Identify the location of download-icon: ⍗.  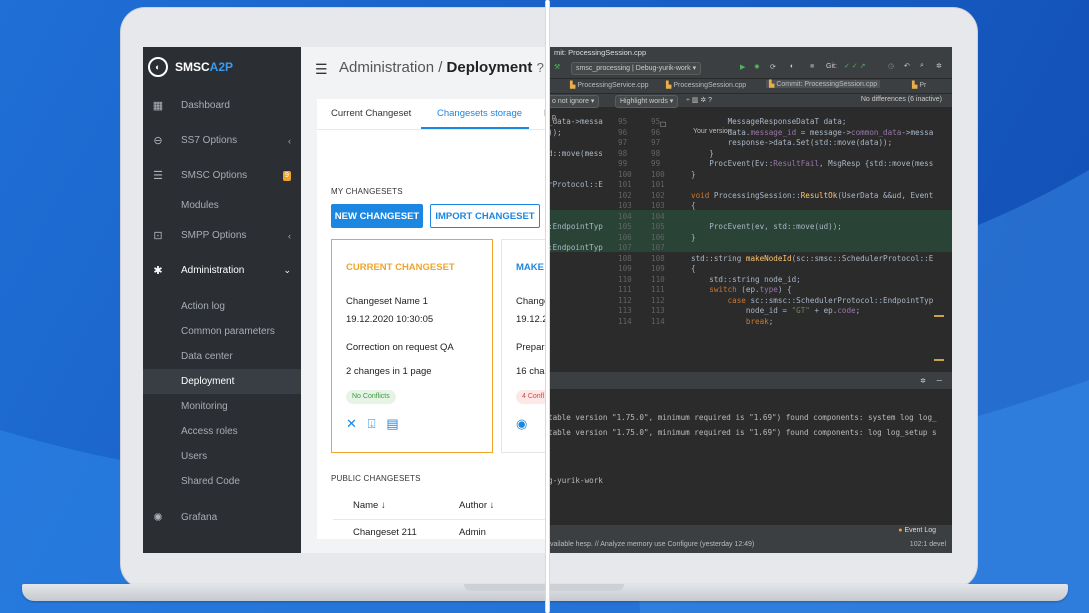
(372, 423).